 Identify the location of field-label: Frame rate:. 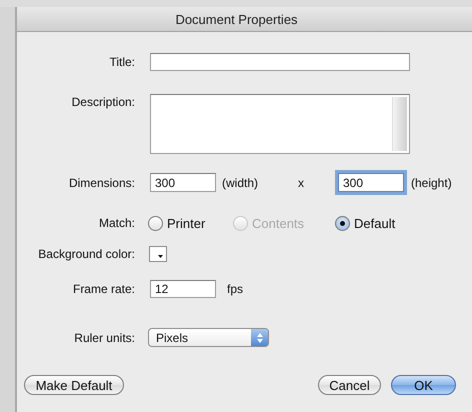
(104, 289).